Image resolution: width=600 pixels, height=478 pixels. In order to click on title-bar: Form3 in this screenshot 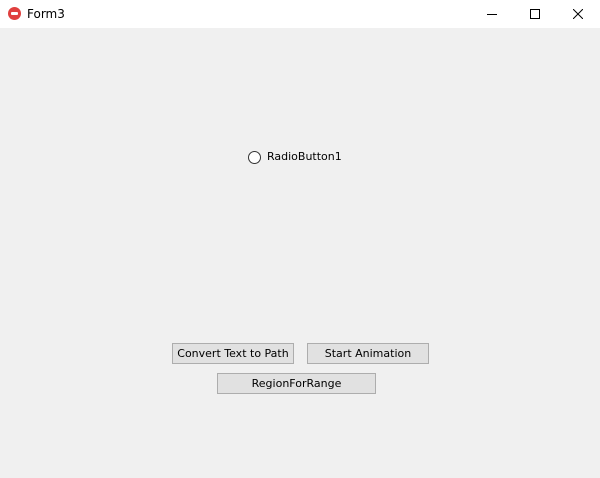, I will do `click(300, 14)`.